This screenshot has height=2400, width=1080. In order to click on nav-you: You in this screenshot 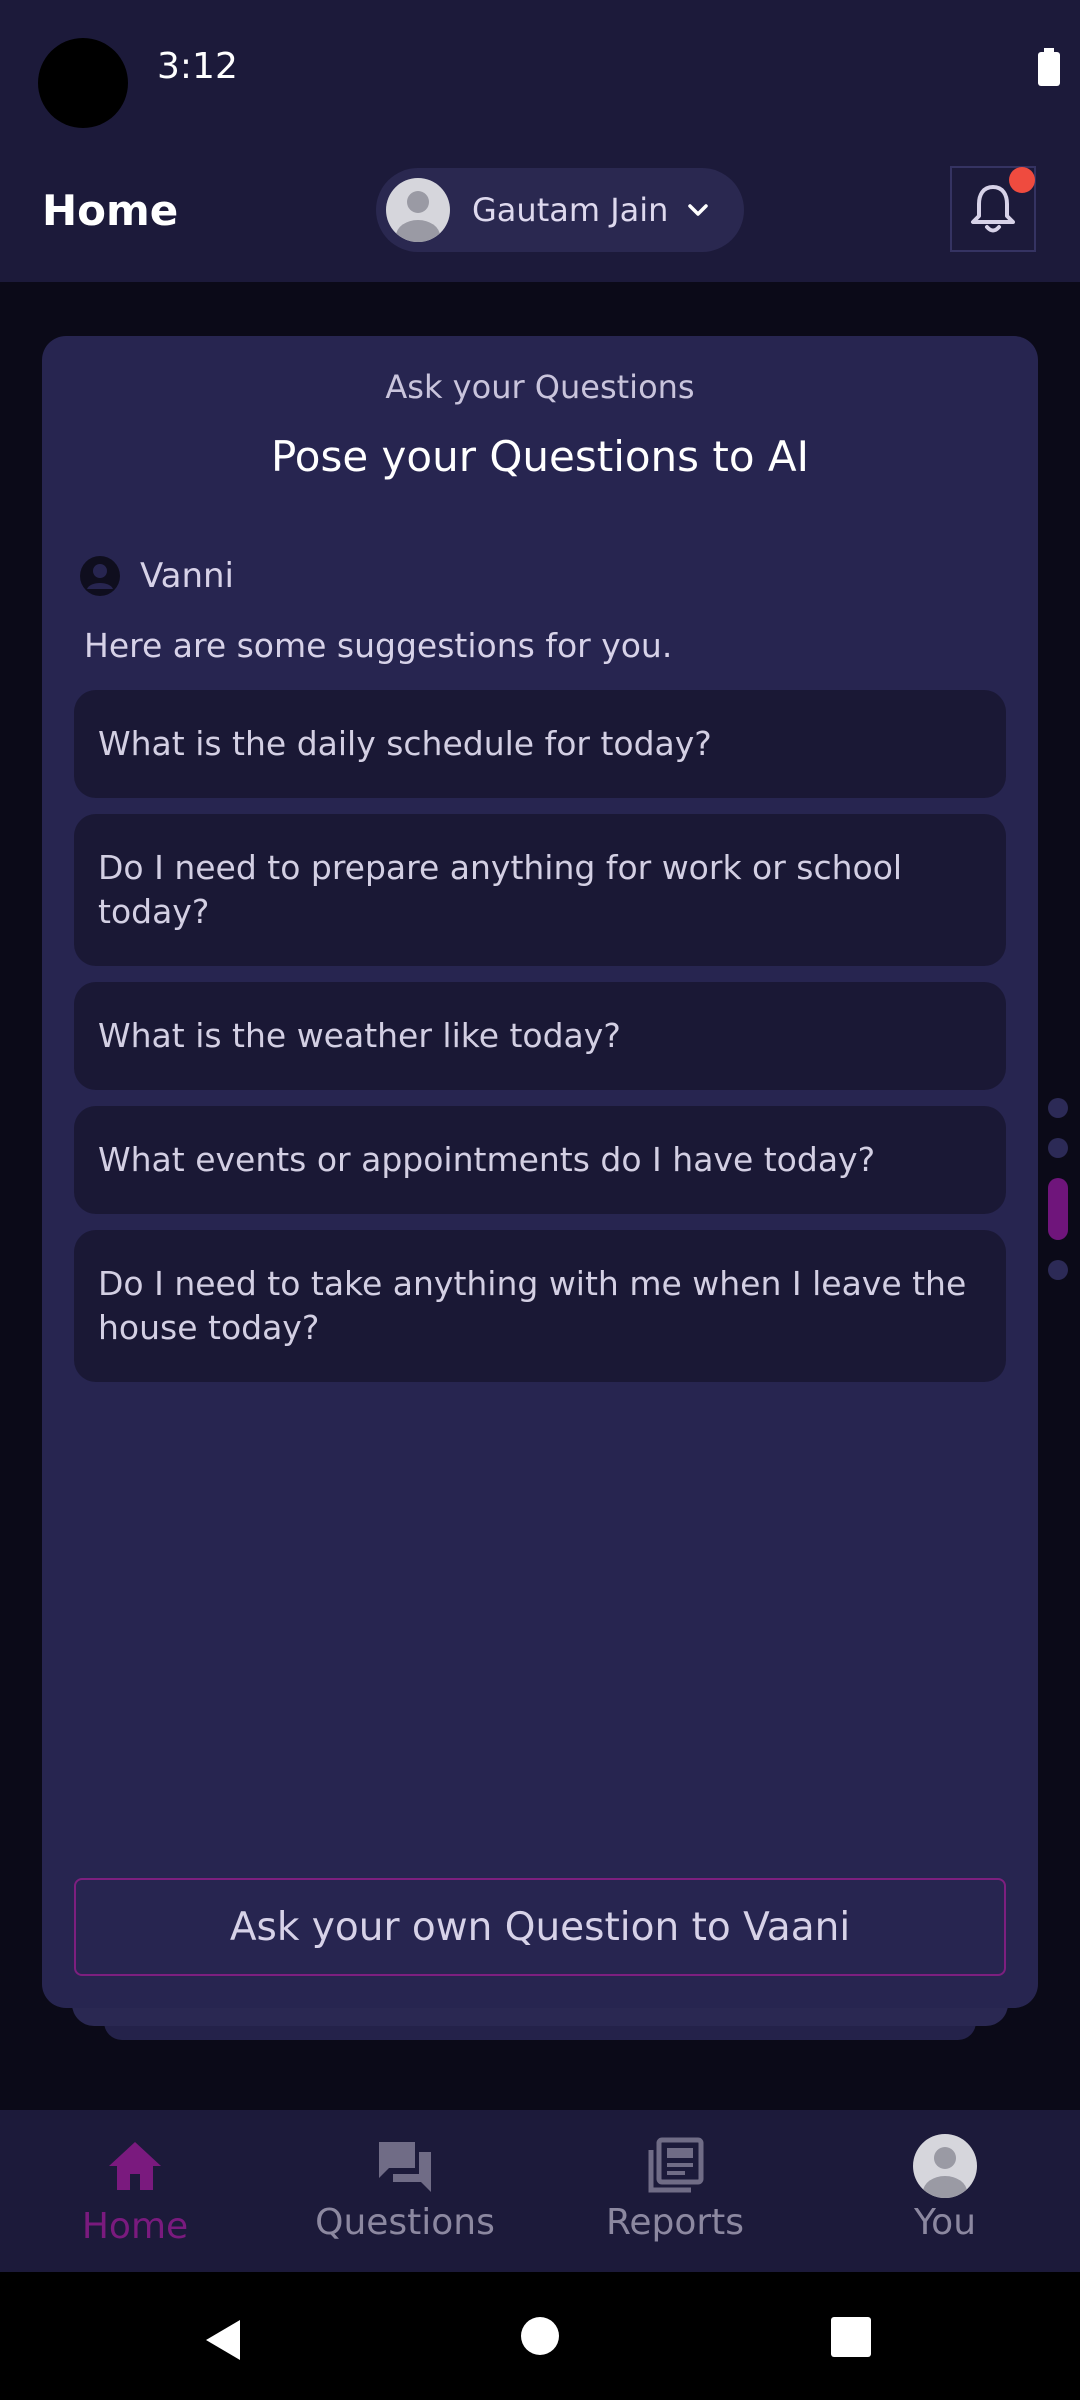, I will do `click(945, 2191)`.